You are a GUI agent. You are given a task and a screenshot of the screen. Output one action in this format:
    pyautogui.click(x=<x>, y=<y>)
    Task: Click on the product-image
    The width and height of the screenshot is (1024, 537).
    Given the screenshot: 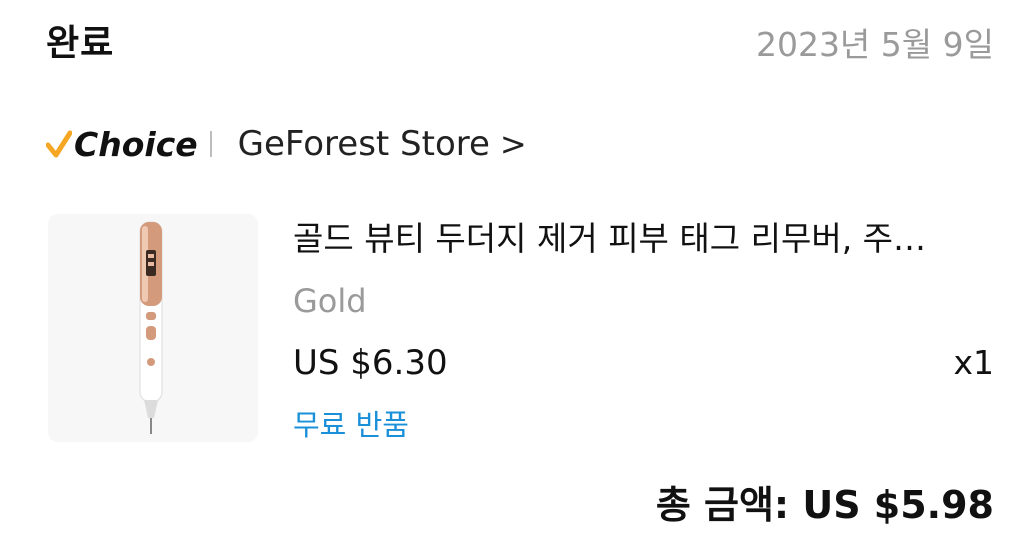 What is the action you would take?
    pyautogui.click(x=153, y=328)
    